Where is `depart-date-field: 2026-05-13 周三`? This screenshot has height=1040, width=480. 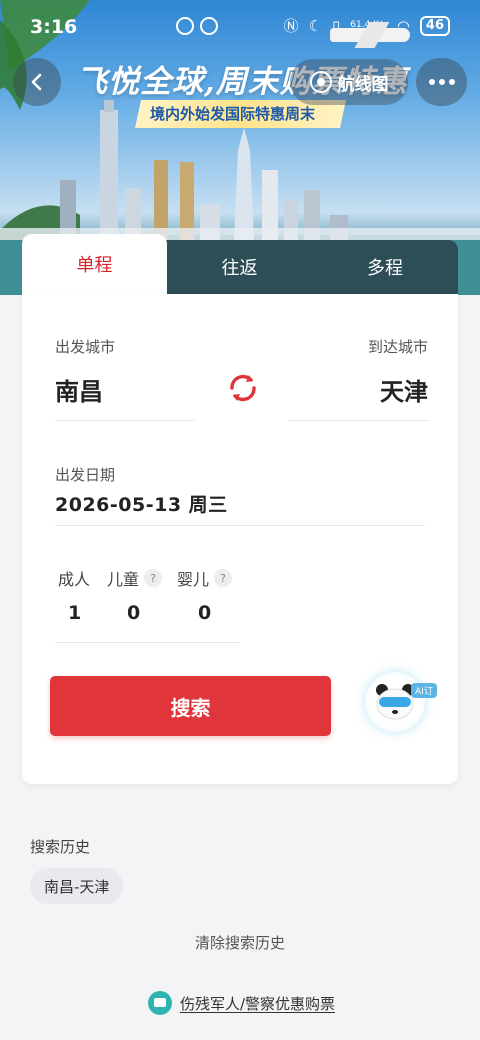 depart-date-field: 2026-05-13 周三 is located at coordinates (141, 503).